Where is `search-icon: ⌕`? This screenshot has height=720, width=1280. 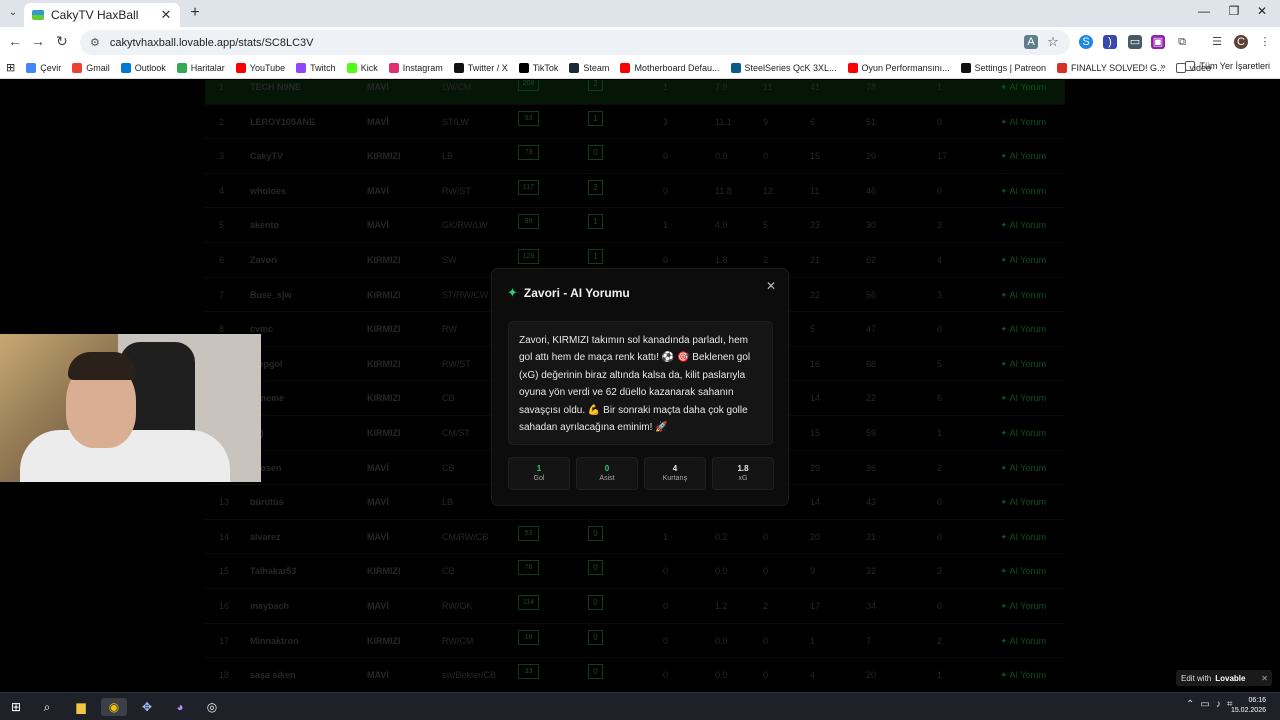 search-icon: ⌕ is located at coordinates (47, 707).